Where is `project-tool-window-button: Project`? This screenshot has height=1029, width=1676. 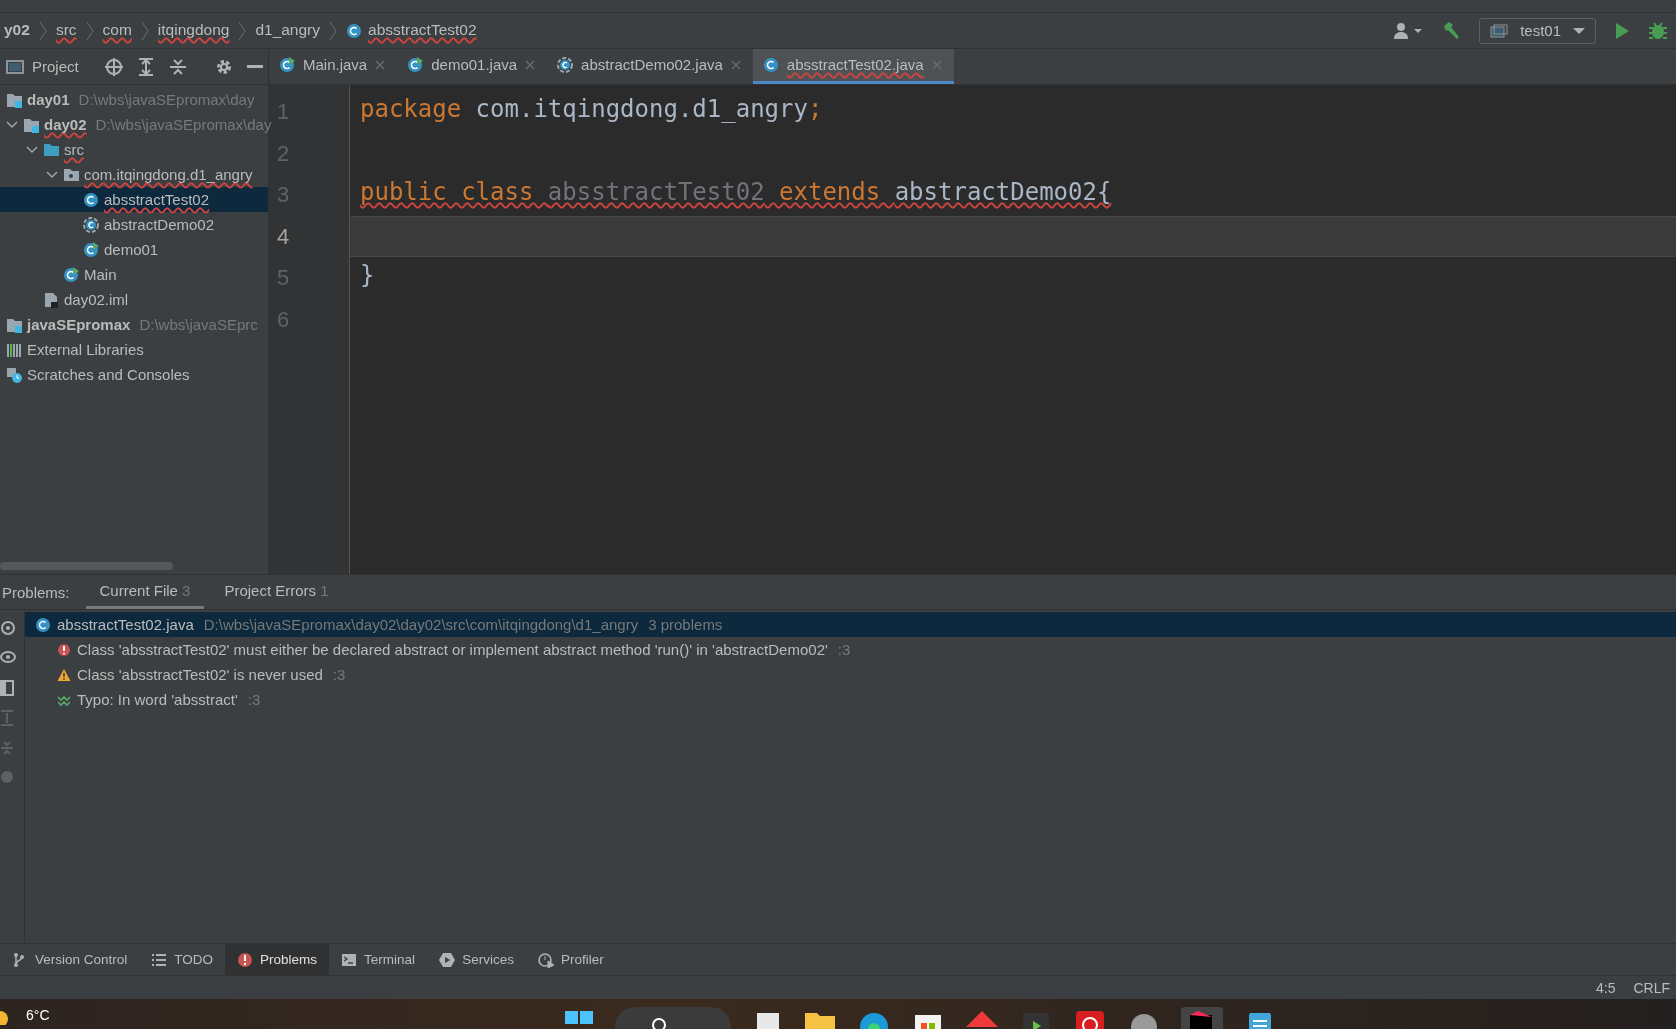 project-tool-window-button: Project is located at coordinates (42, 66).